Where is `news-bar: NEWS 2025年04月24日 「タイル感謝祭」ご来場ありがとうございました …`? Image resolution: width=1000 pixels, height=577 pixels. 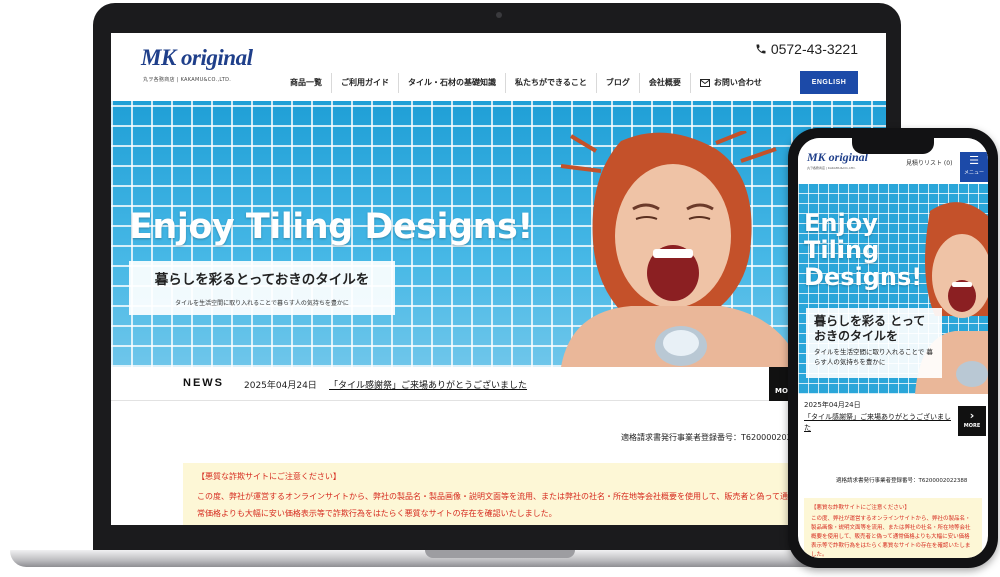
news-bar: NEWS 2025年04月24日 「タイル感謝祭」ご来場ありがとうございました … is located at coordinates (498, 384).